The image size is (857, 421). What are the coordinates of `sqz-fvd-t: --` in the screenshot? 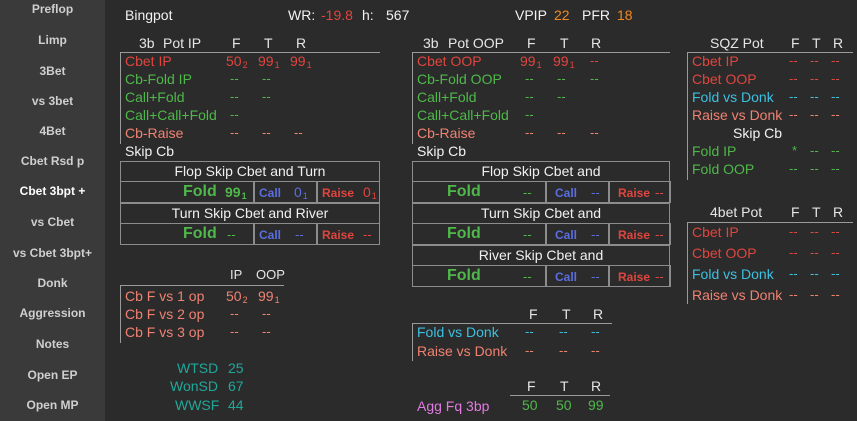 It's located at (814, 96).